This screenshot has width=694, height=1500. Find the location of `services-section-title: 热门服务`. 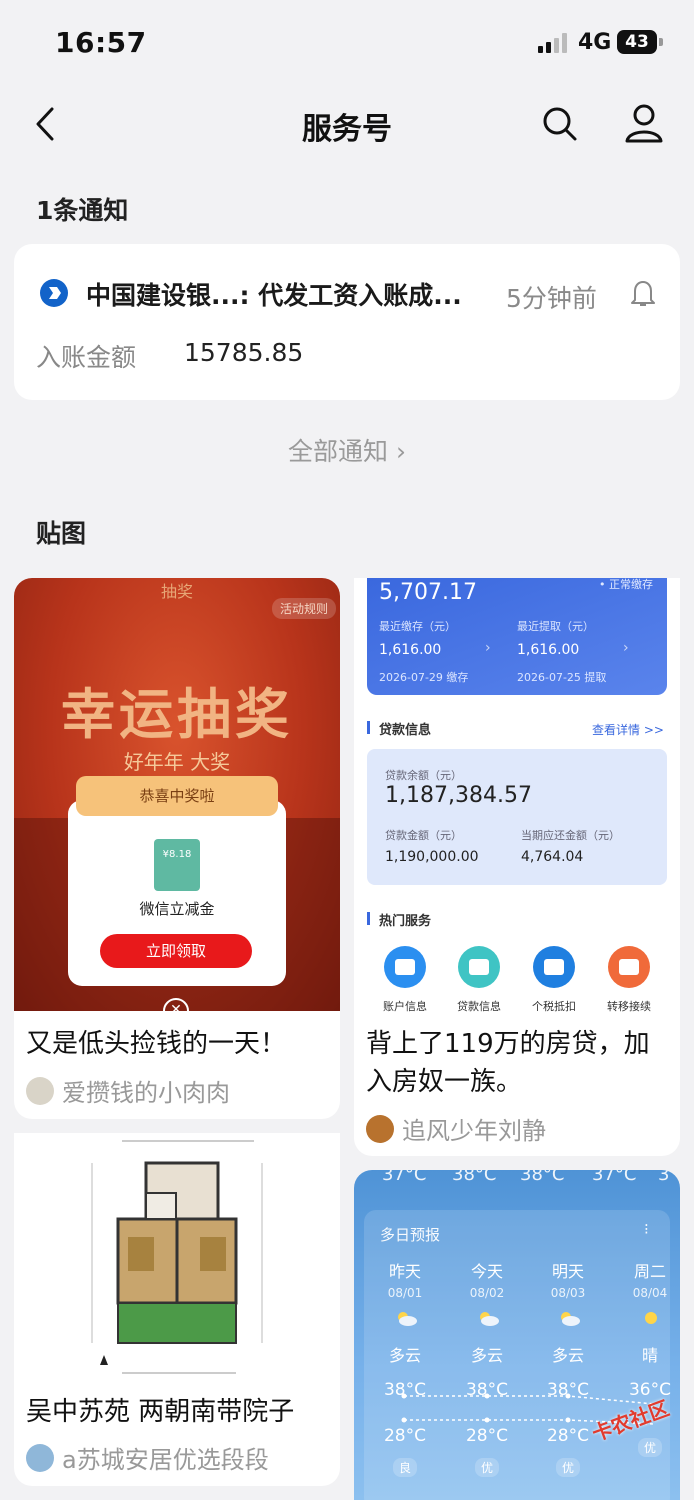

services-section-title: 热门服务 is located at coordinates (405, 921).